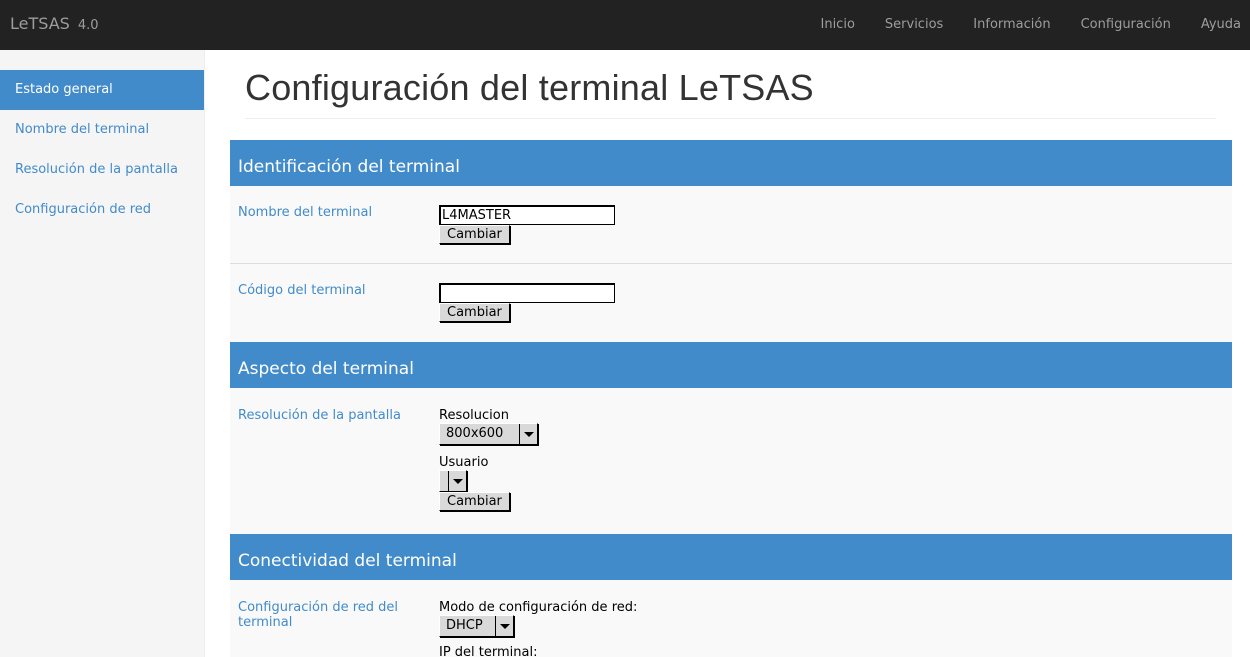 This screenshot has width=1250, height=657. What do you see at coordinates (731, 225) in the screenshot?
I see `row-terminal-name: Nombre del terminal Cambiar` at bounding box center [731, 225].